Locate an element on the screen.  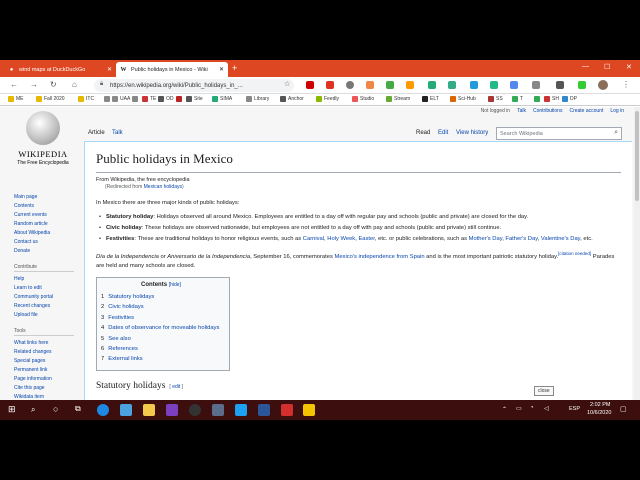
sidebar-item-random-article: Random article is located at coordinates (47, 224).